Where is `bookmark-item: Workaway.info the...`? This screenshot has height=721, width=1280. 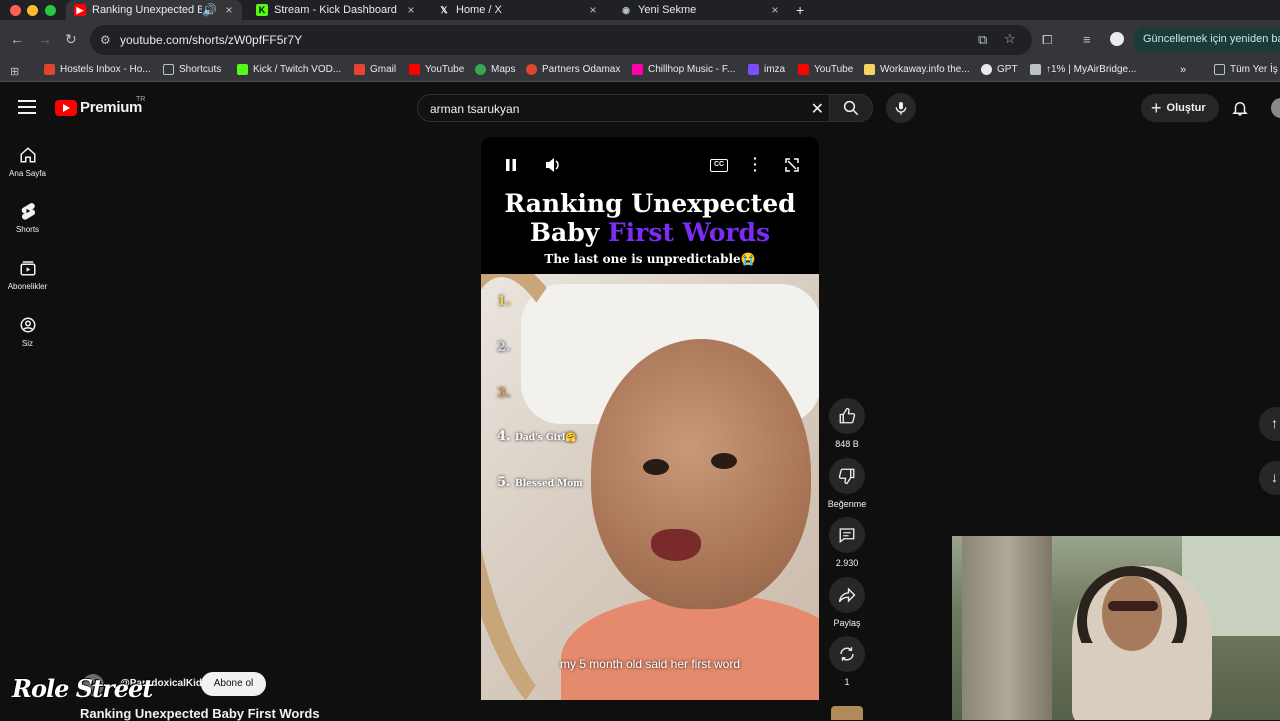 bookmark-item: Workaway.info the... is located at coordinates (917, 69).